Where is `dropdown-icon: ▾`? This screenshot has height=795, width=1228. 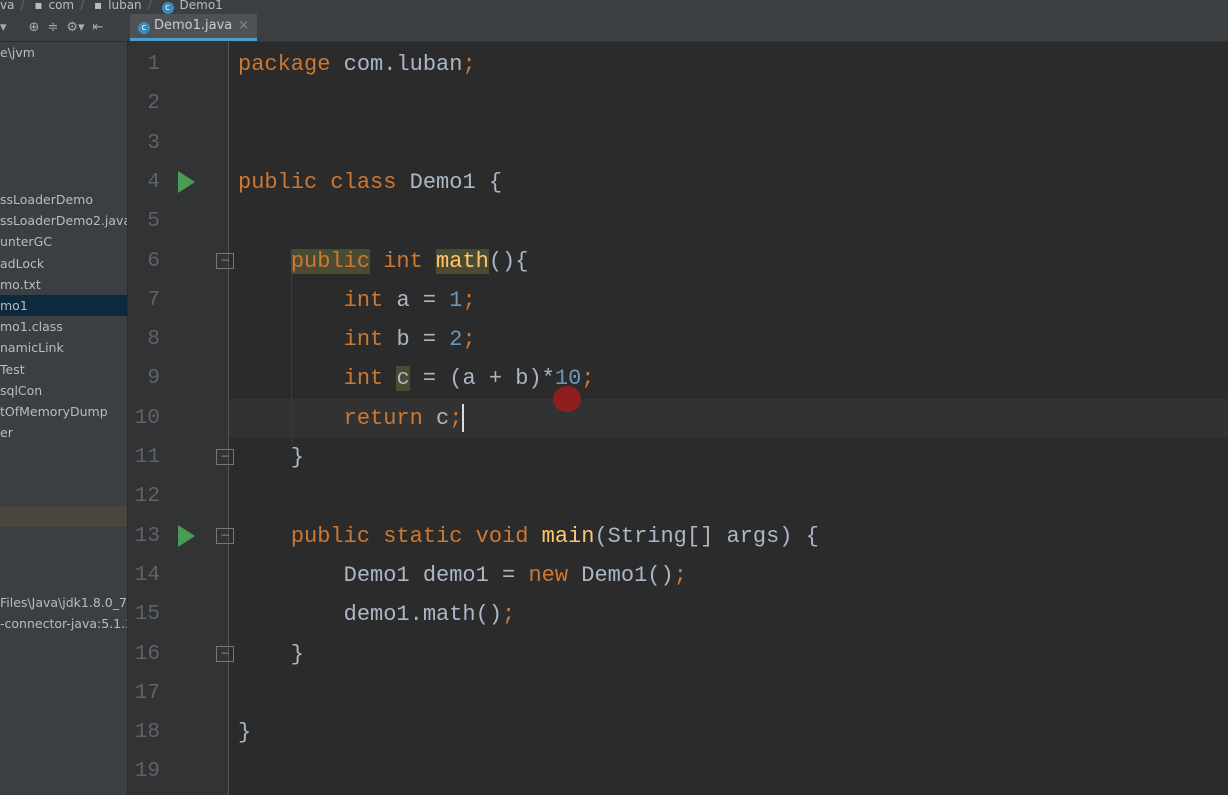
dropdown-icon: ▾ is located at coordinates (3, 27).